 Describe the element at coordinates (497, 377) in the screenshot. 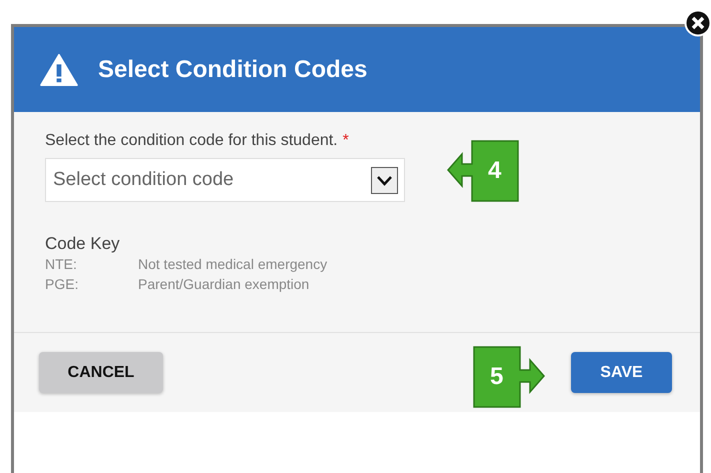

I see `step-number: 5` at that location.